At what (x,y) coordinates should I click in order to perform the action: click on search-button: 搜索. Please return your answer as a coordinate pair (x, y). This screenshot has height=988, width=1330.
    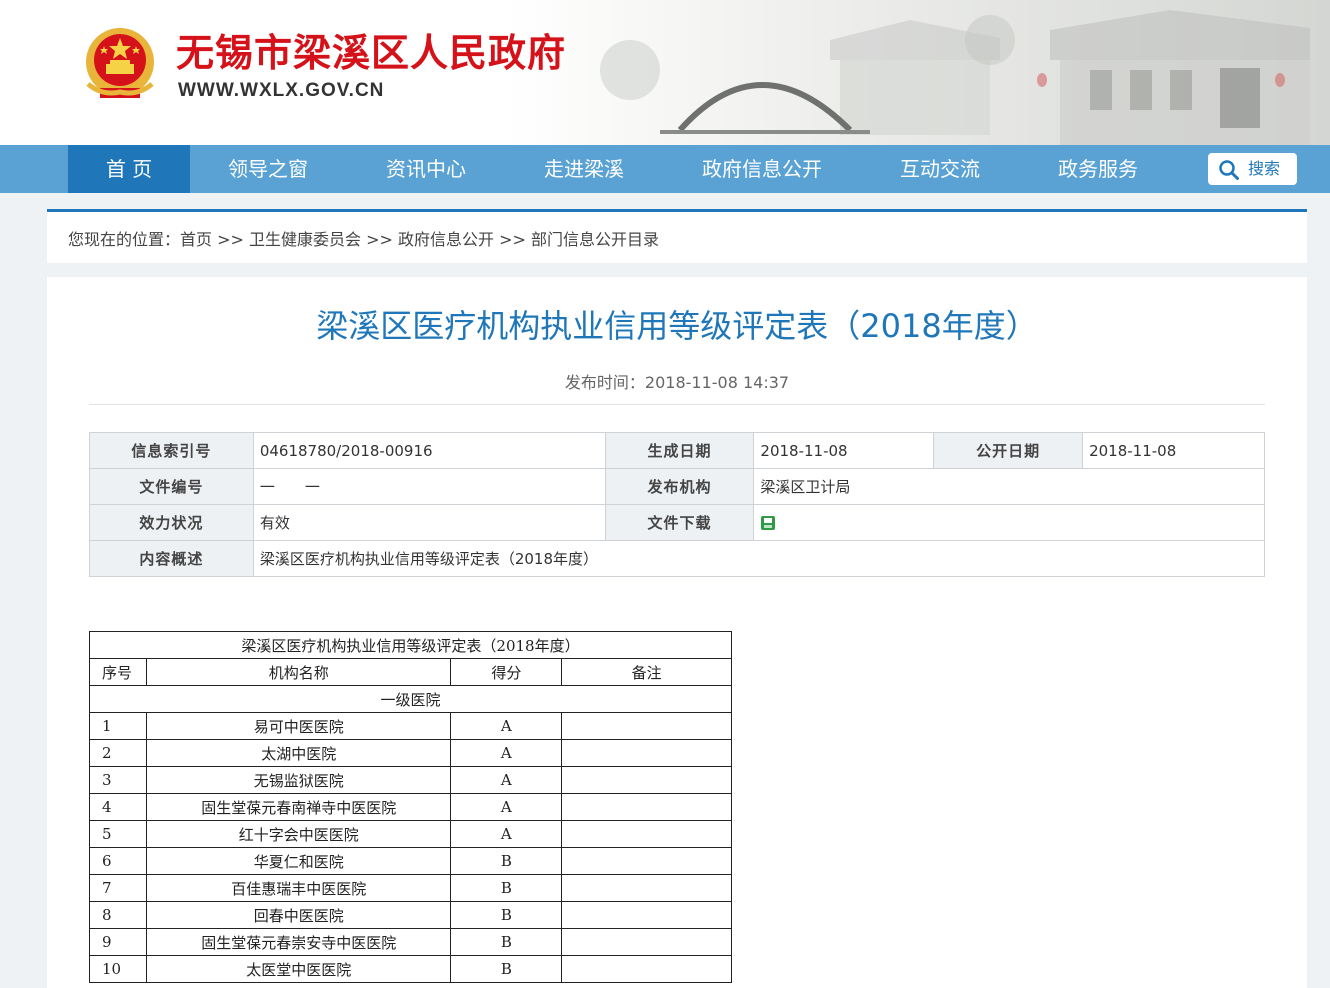
    Looking at the image, I should click on (1252, 169).